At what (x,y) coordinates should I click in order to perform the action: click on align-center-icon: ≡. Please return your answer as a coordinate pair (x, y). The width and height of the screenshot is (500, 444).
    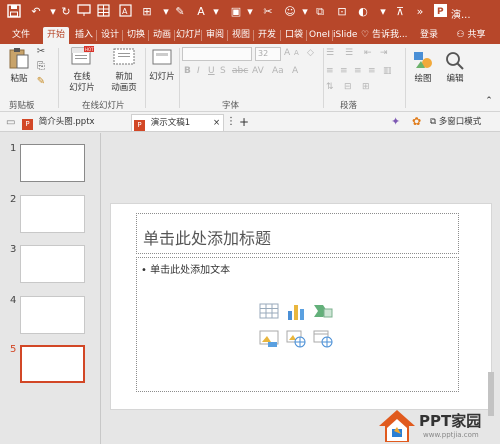
    Looking at the image, I should click on (344, 71).